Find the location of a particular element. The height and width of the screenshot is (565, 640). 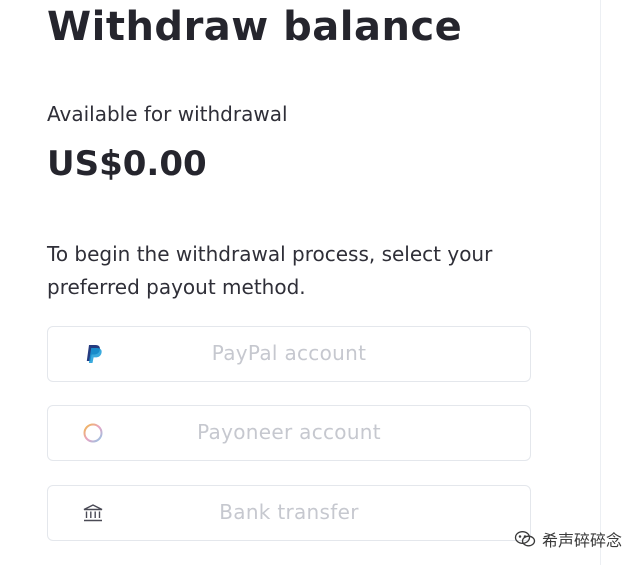

available-label: Available for withdrawal is located at coordinates (167, 114).